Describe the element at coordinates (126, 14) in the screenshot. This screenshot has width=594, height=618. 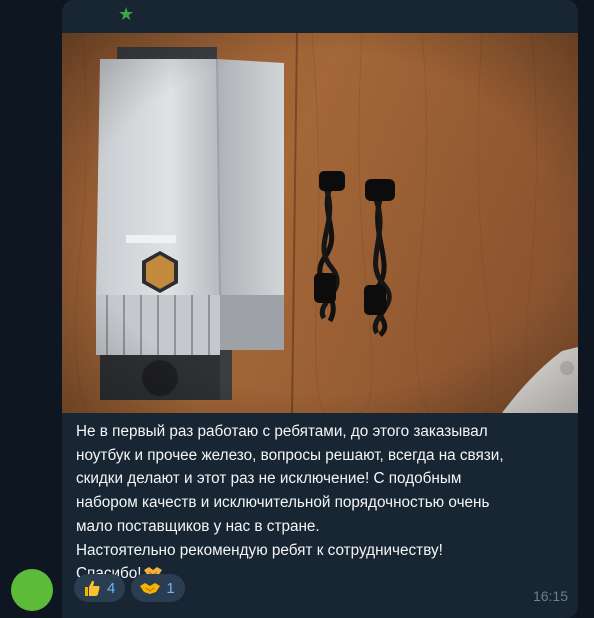
I see `star-icon: ★` at that location.